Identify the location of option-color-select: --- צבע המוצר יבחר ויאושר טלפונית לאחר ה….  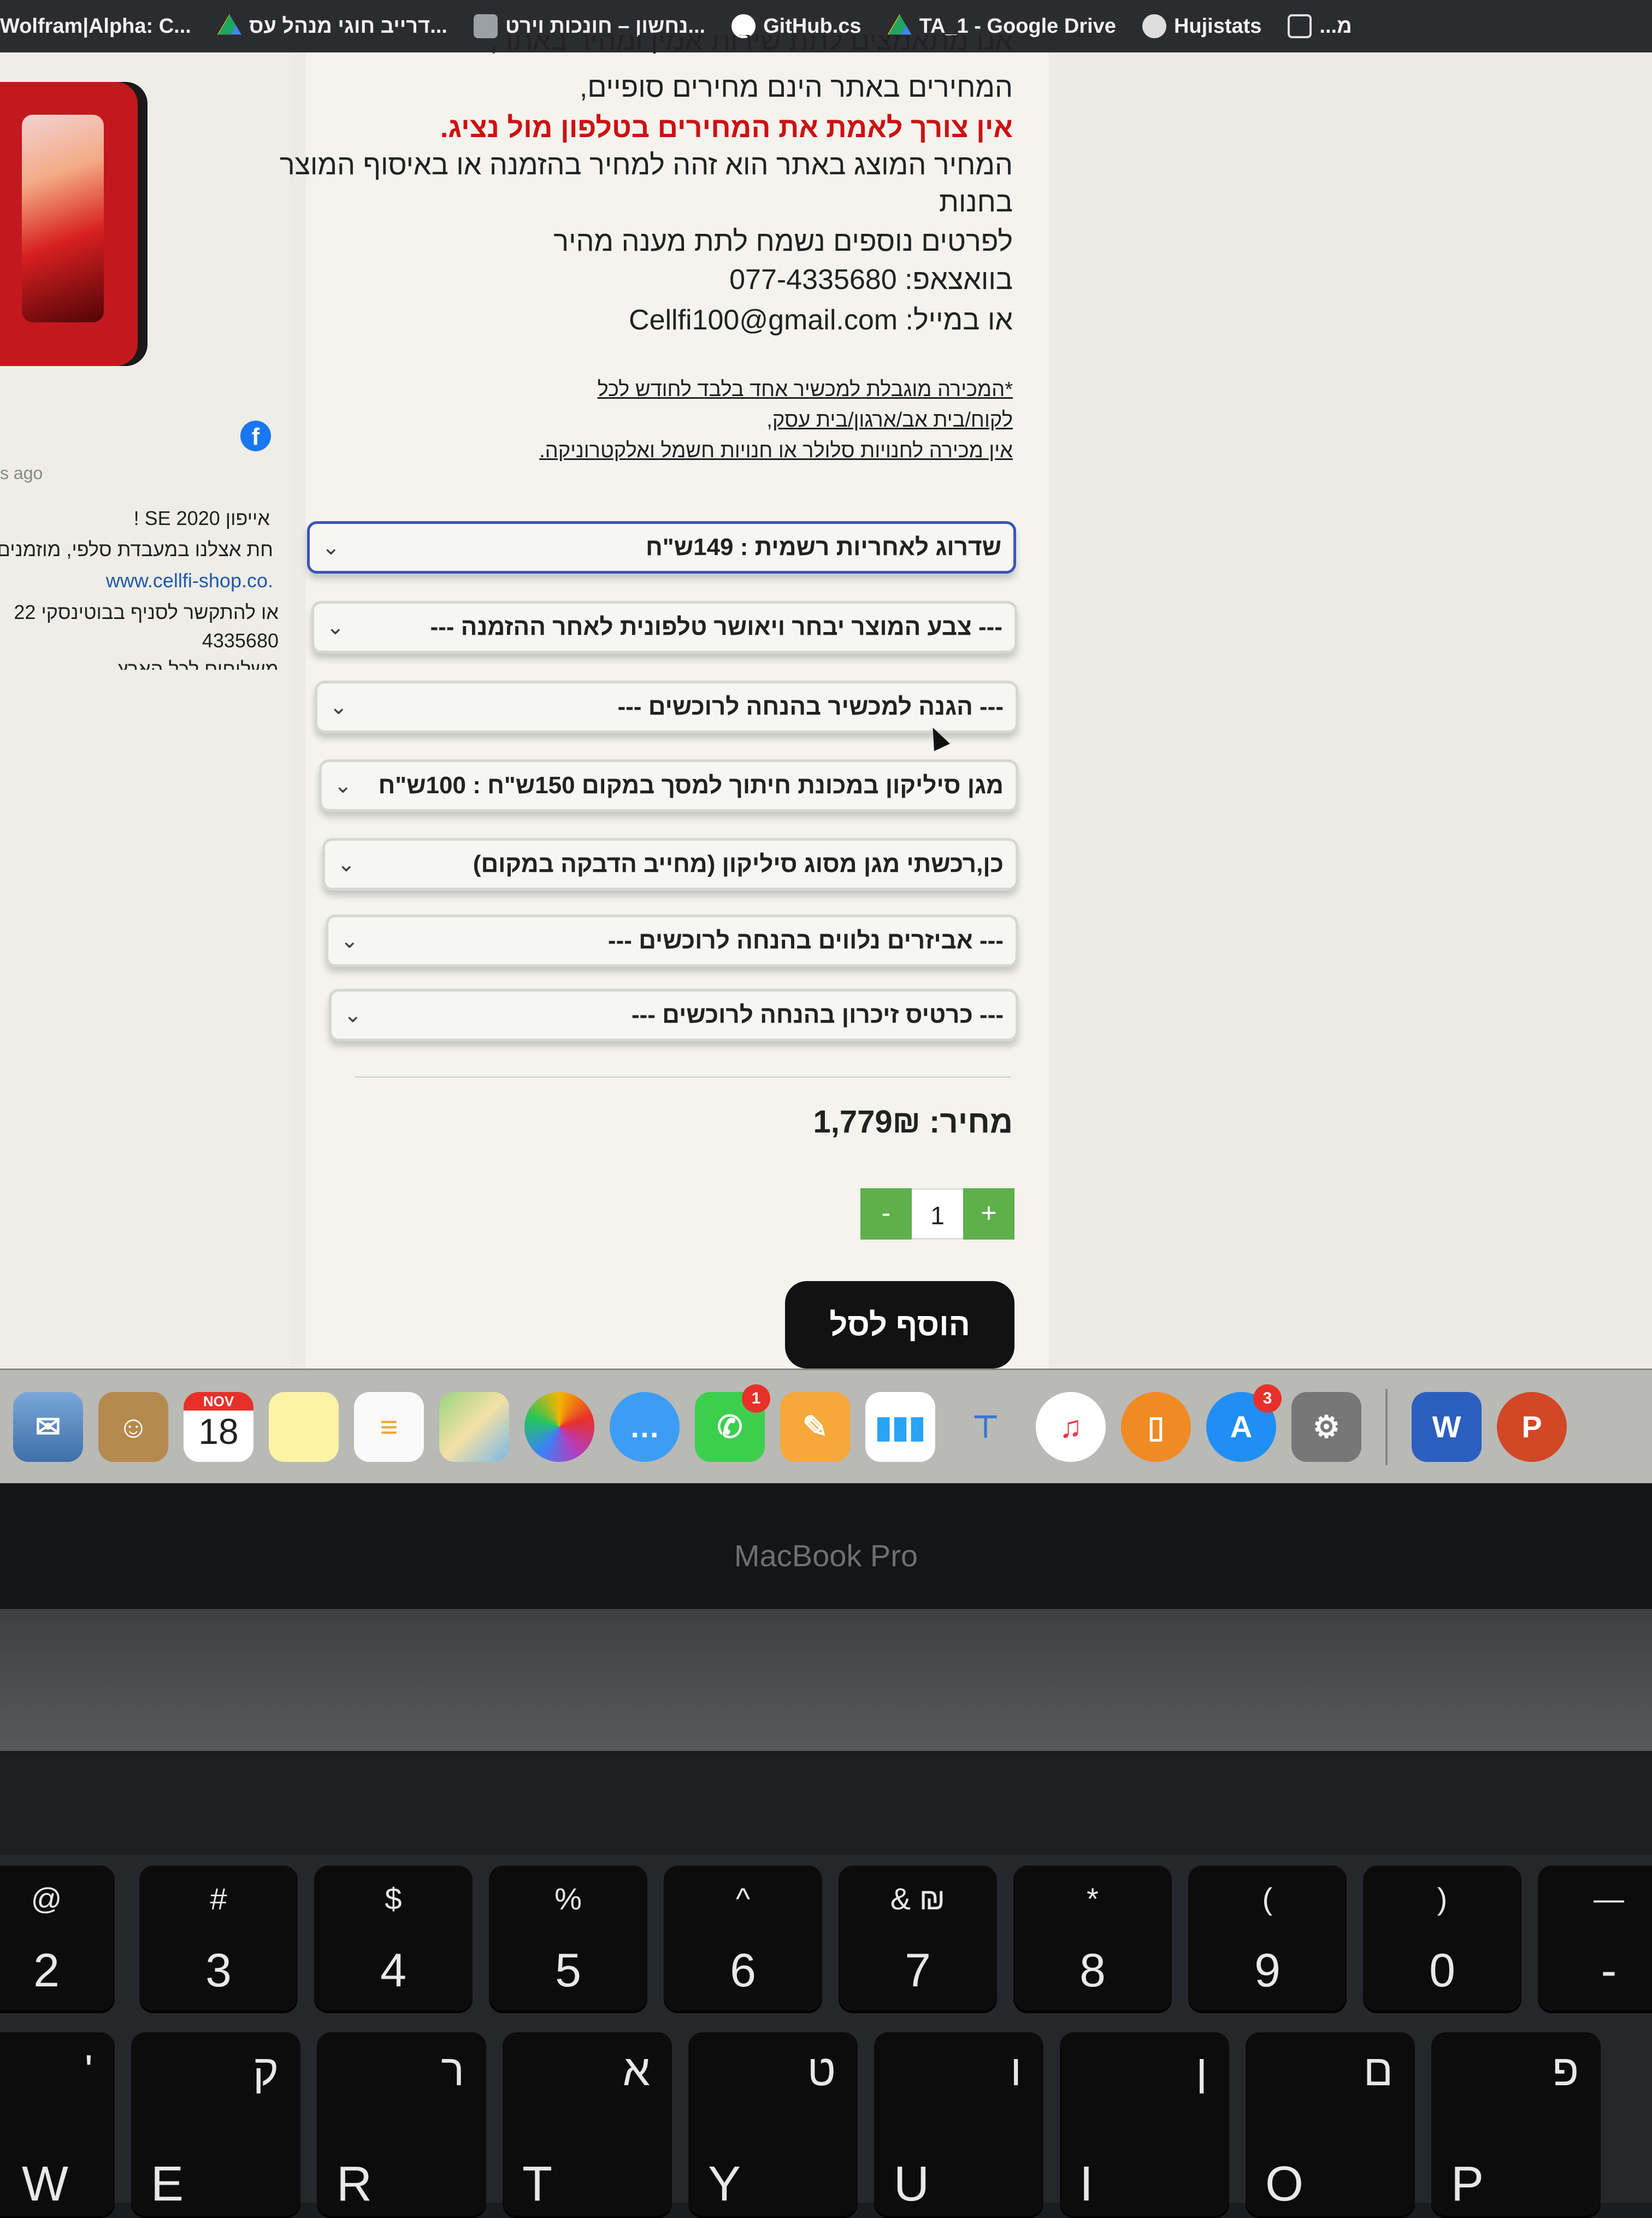
(664, 627).